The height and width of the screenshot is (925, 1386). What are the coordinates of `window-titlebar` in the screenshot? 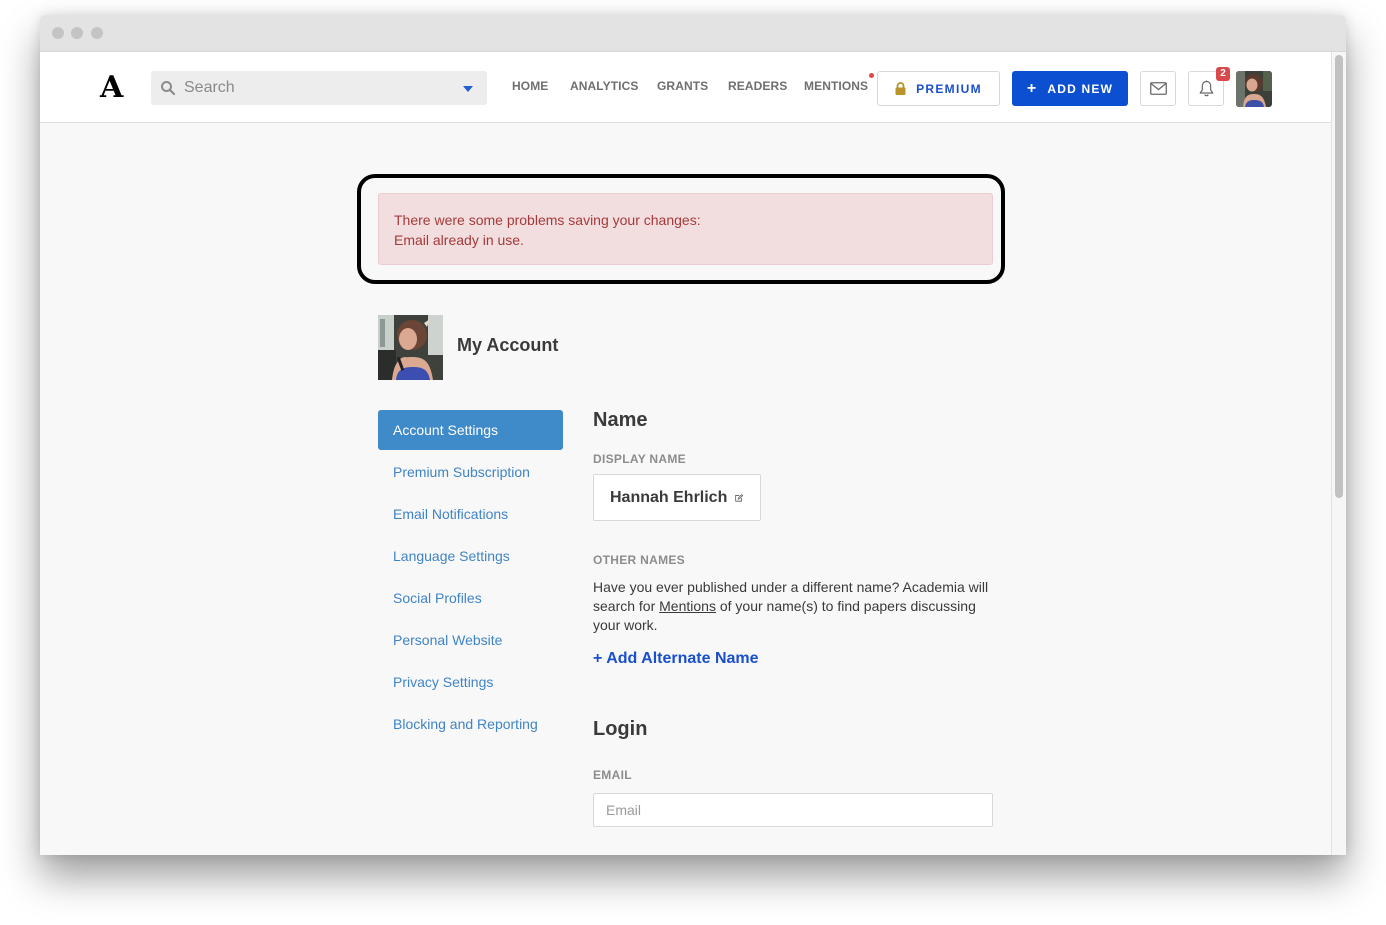 It's located at (693, 33).